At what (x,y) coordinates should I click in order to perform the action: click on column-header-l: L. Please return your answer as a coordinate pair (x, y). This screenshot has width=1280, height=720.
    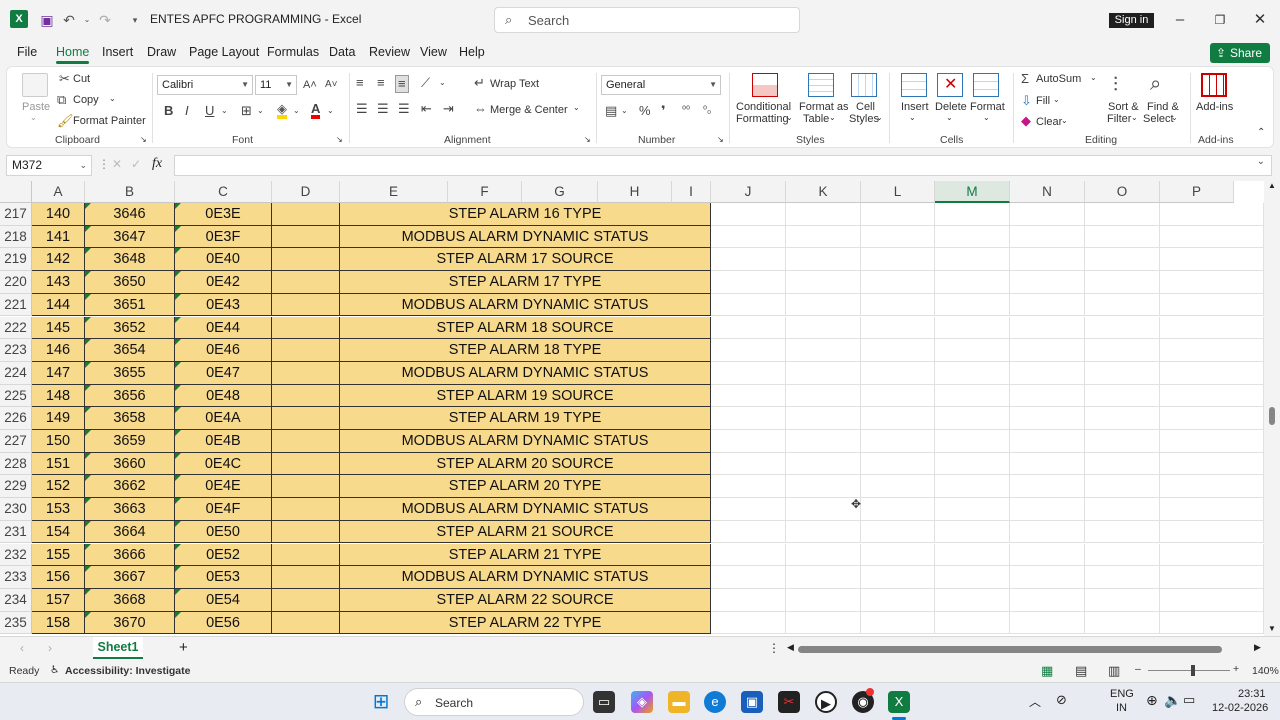
    Looking at the image, I should click on (898, 192).